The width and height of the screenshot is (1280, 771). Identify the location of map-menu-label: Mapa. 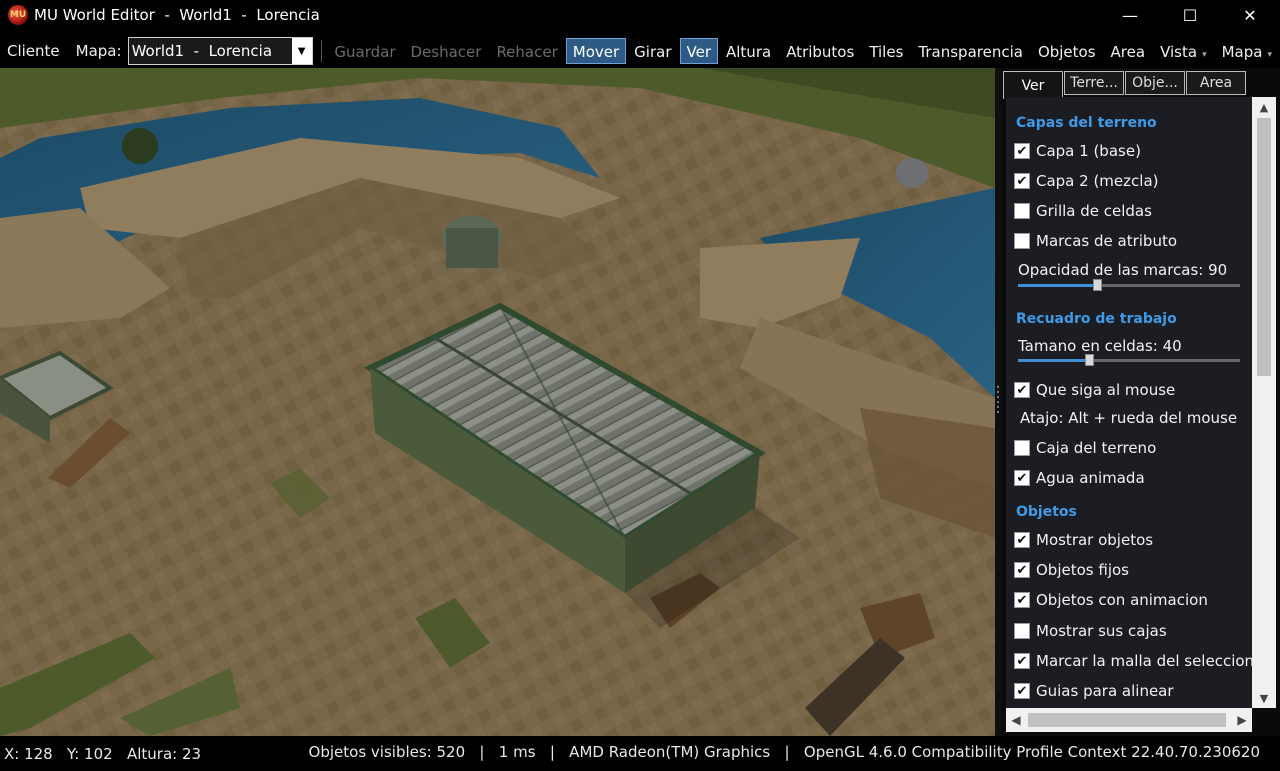
(1242, 52).